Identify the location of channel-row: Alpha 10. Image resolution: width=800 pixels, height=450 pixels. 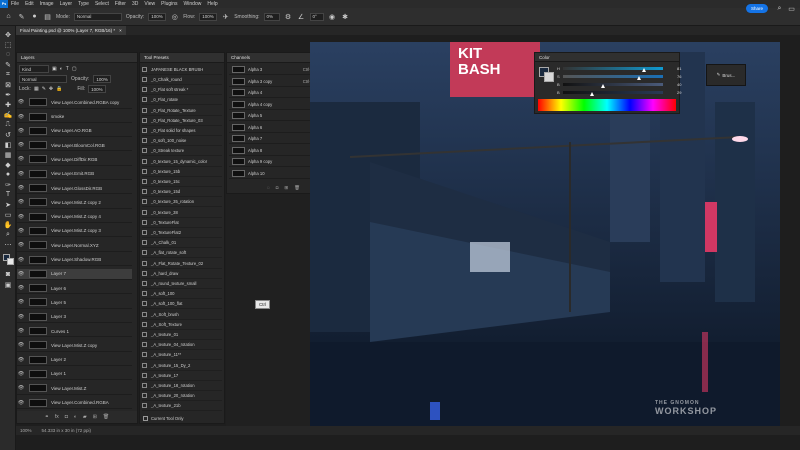
(273, 174).